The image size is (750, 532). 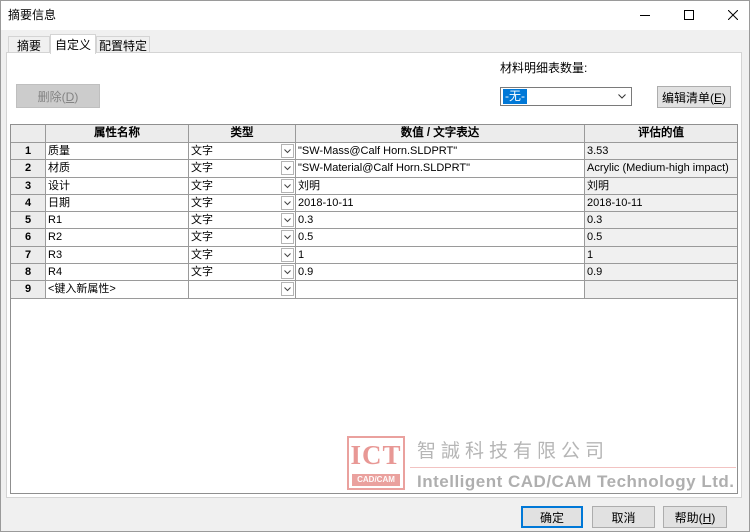 I want to click on row-number-cell: 2, so click(x=28, y=168).